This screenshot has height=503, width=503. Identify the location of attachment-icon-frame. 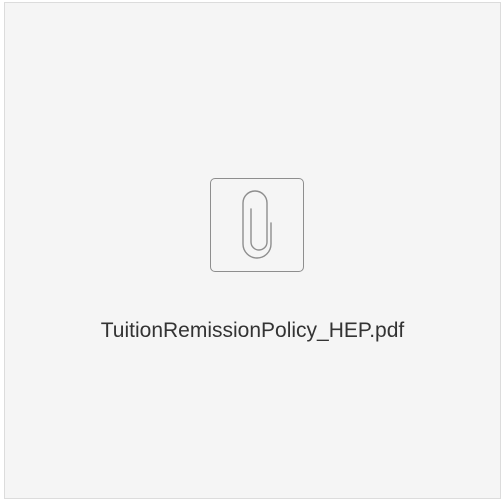
(257, 225).